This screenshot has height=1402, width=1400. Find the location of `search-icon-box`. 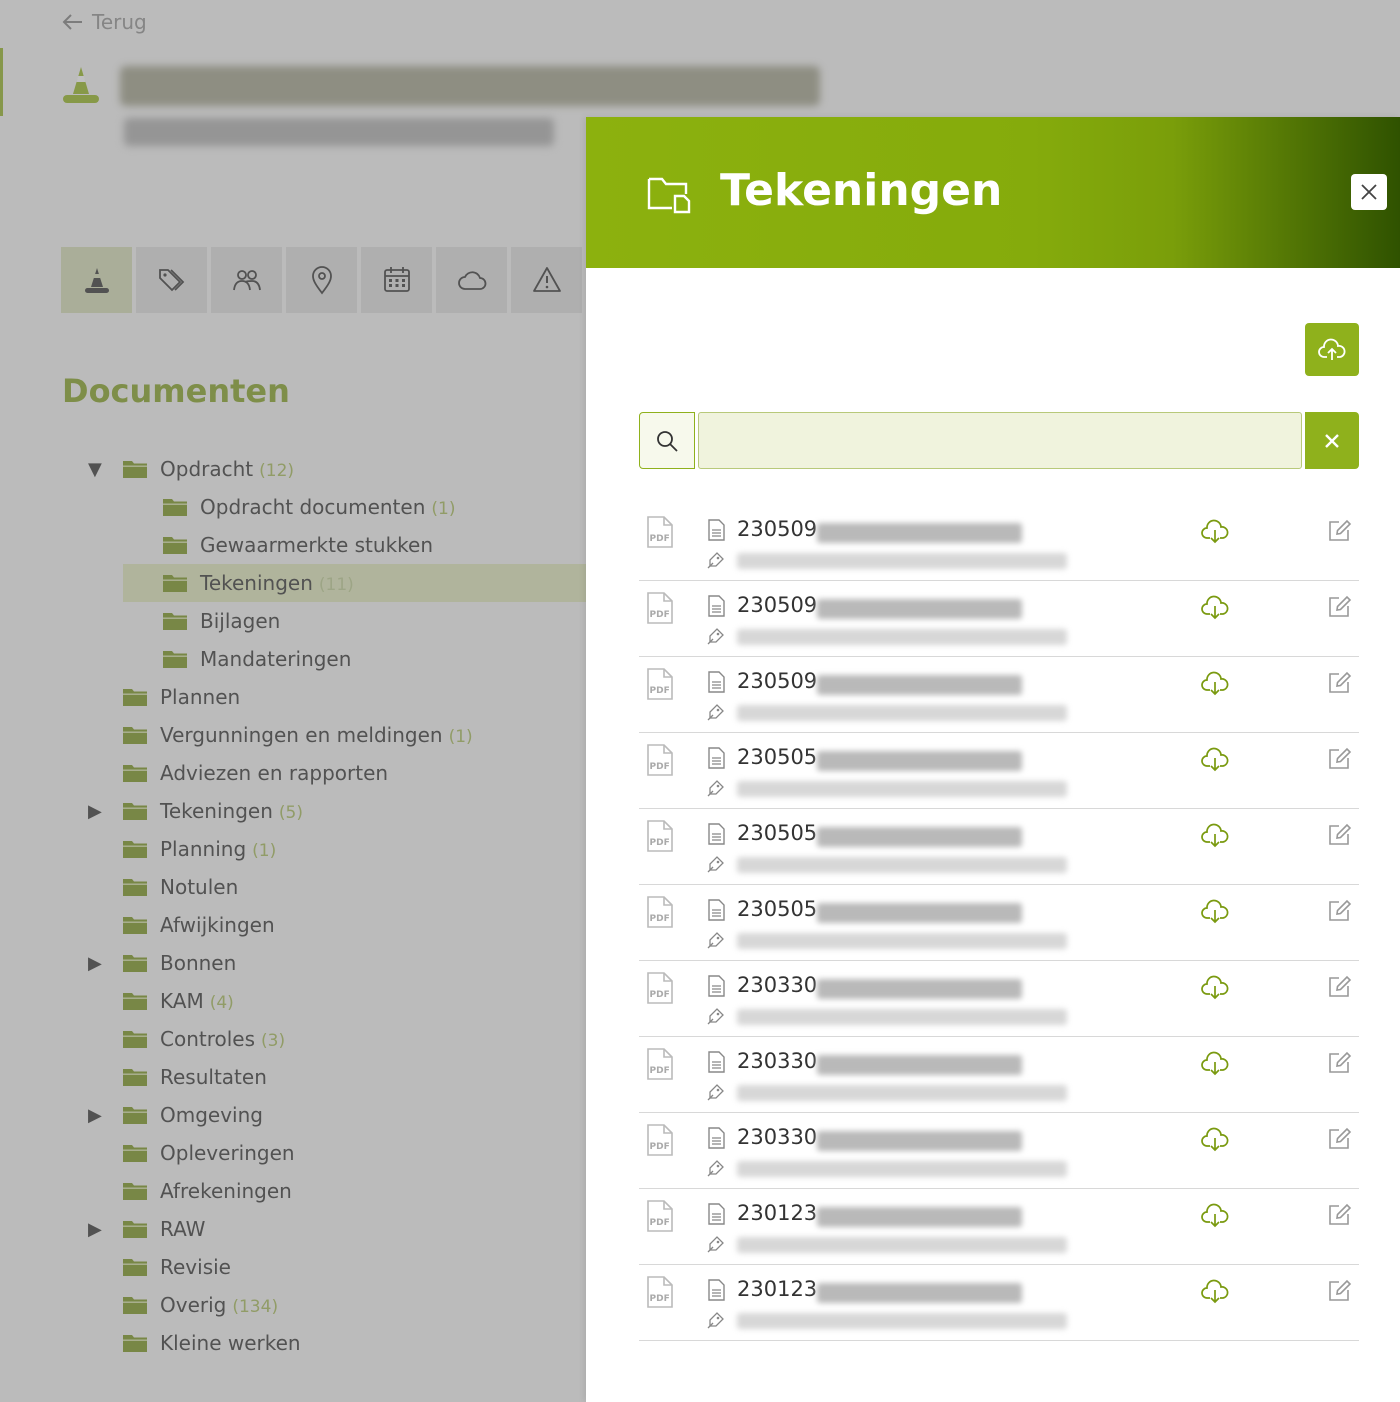

search-icon-box is located at coordinates (667, 440).